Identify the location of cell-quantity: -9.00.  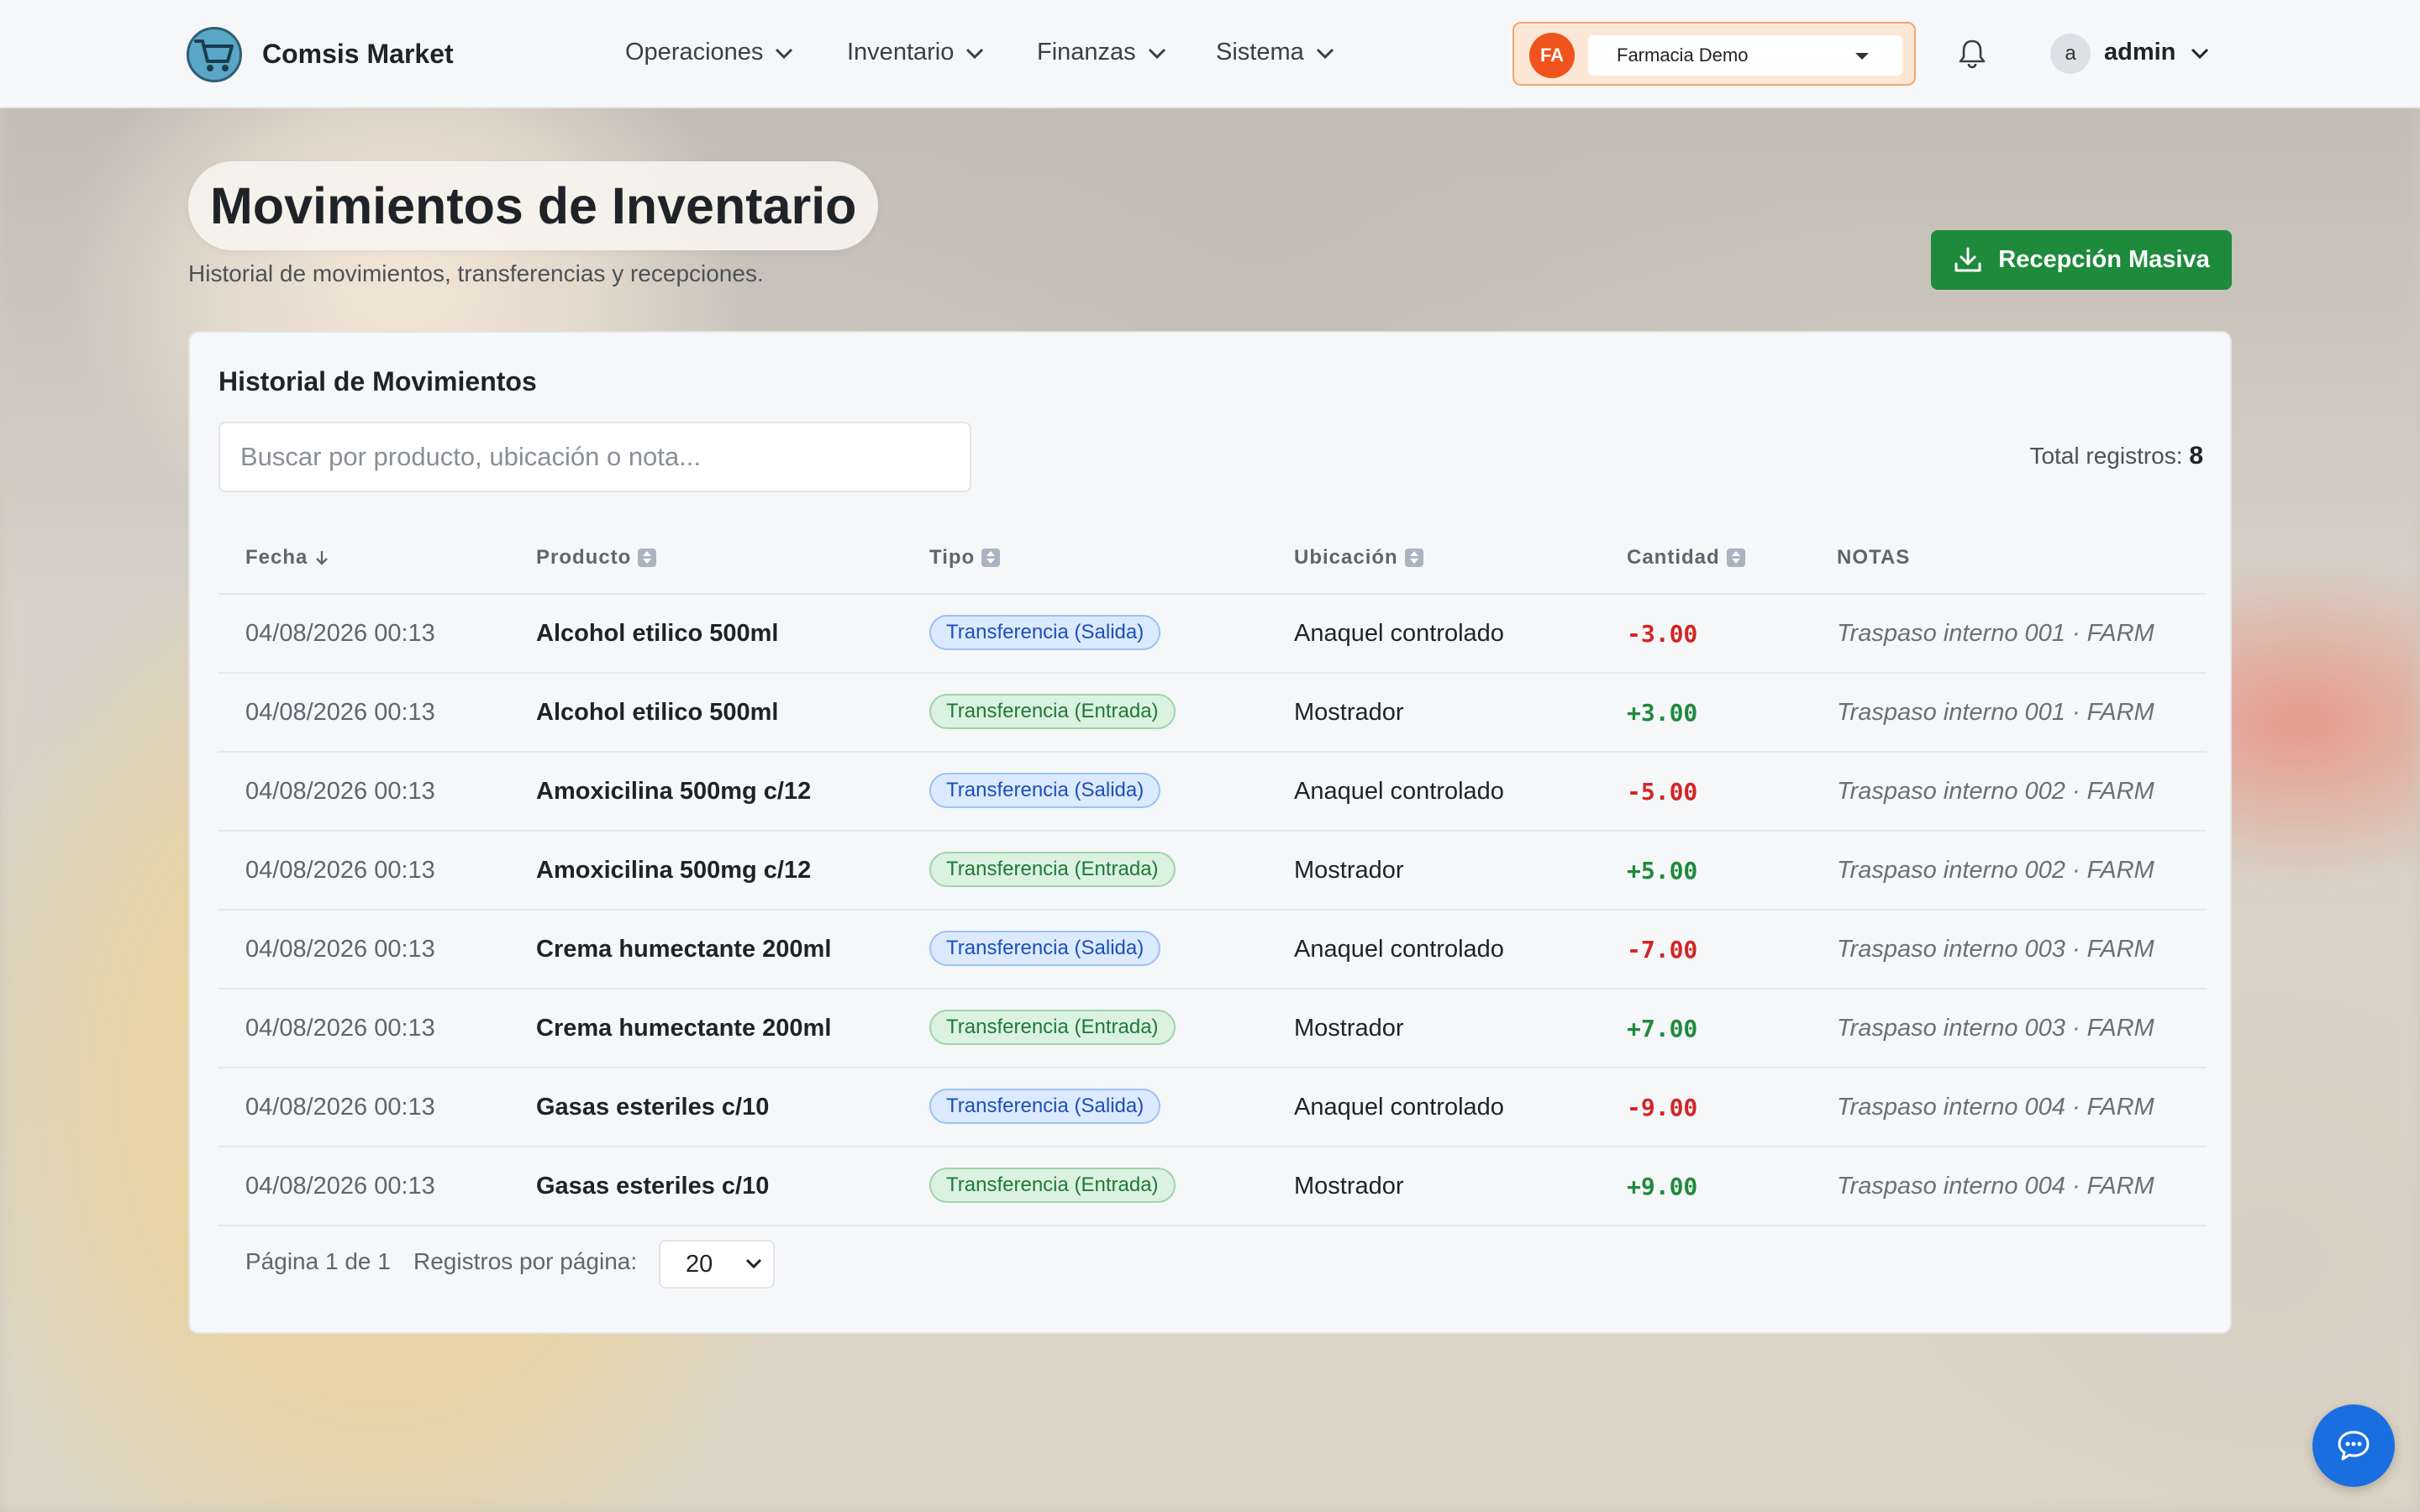
(1662, 1107).